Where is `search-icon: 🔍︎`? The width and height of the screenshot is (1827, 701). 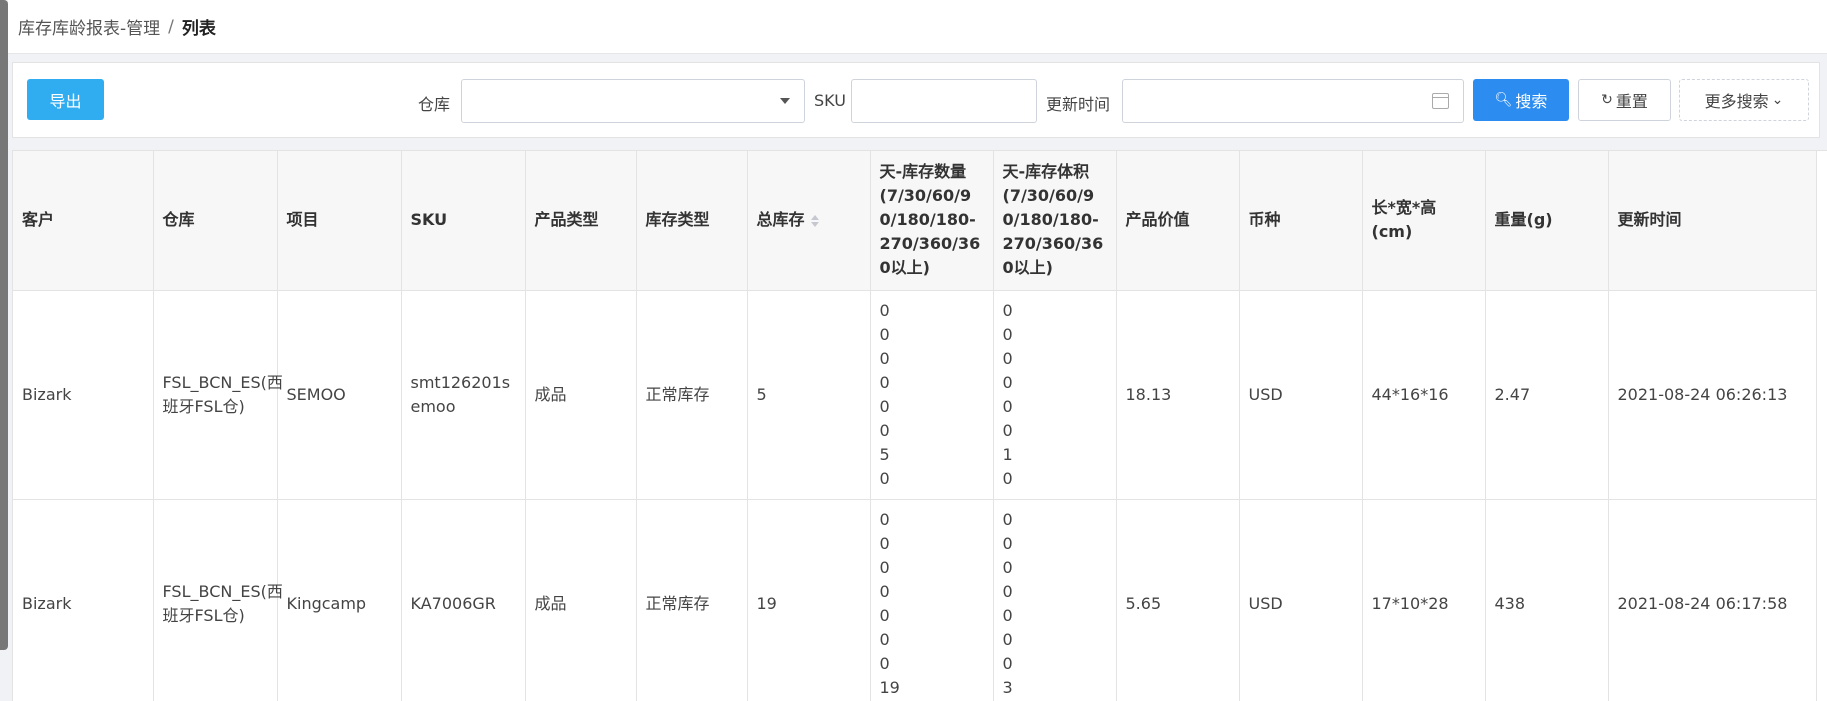 search-icon: 🔍︎ is located at coordinates (1503, 100).